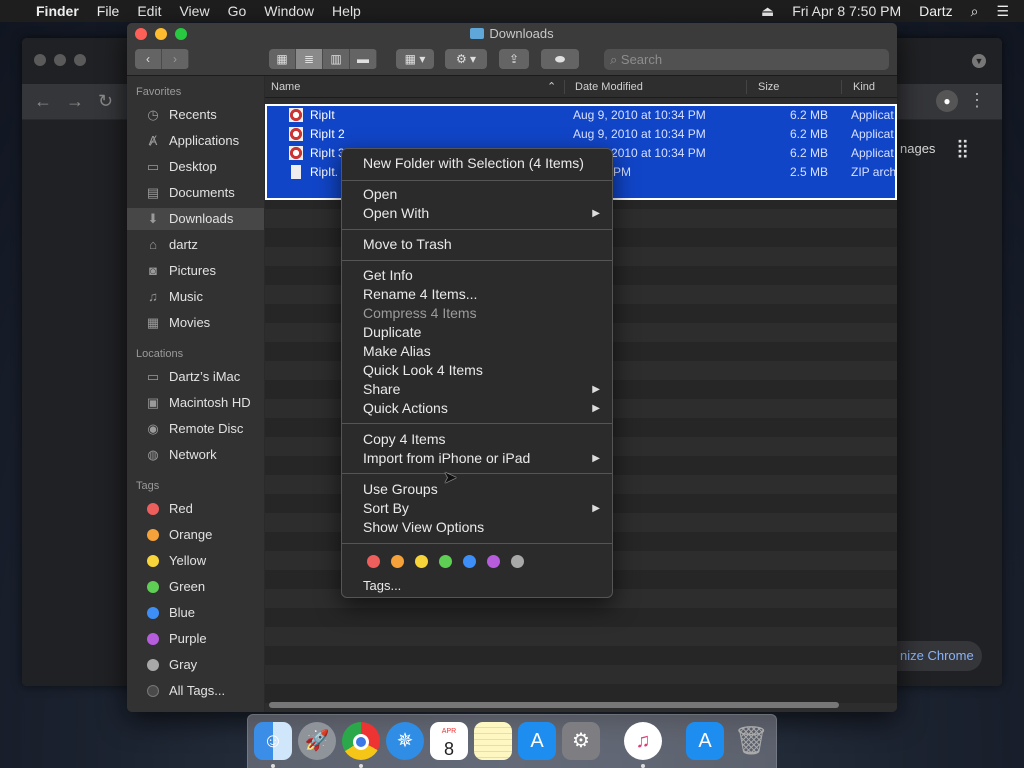 This screenshot has width=1024, height=768. What do you see at coordinates (449, 741) in the screenshot?
I see `calendar-icon: APR 8` at bounding box center [449, 741].